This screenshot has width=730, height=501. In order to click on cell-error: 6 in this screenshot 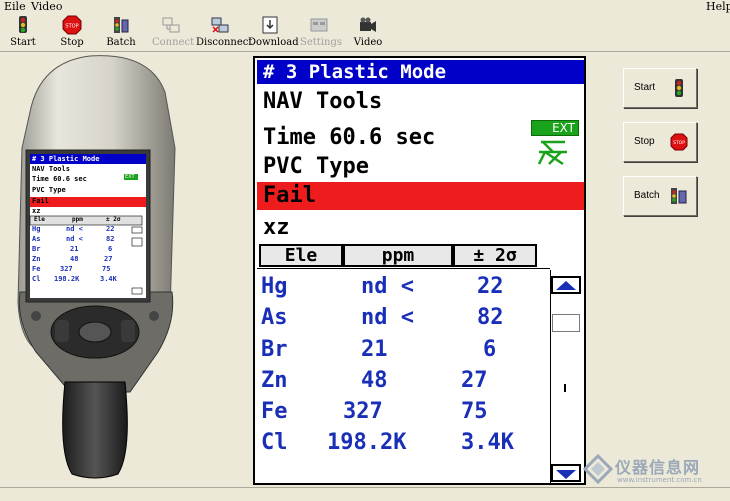, I will do `click(490, 349)`.